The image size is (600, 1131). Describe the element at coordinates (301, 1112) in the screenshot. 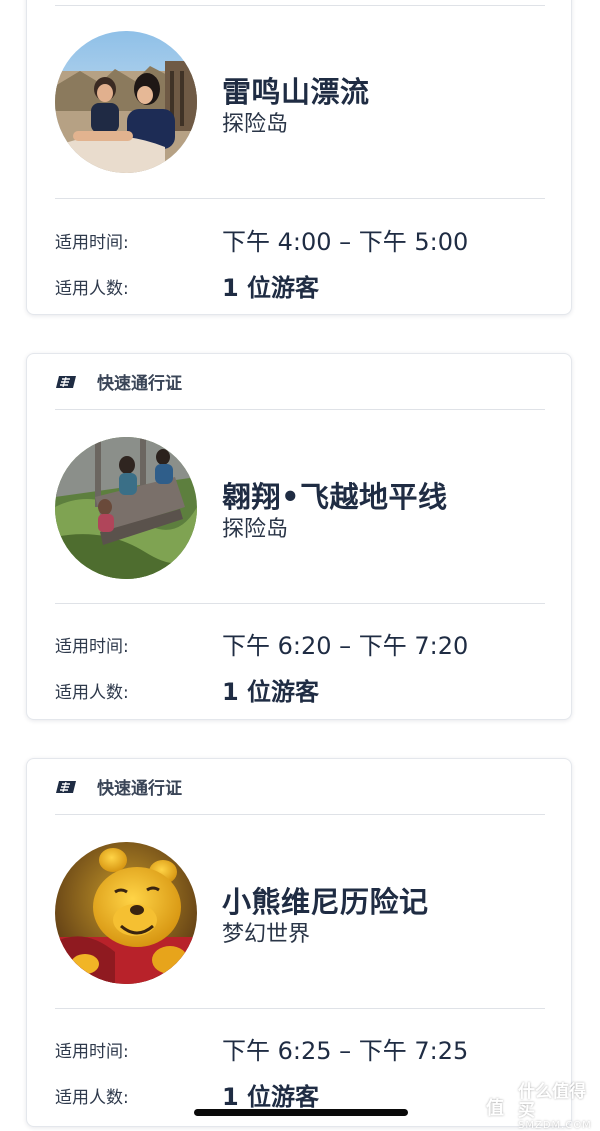

I see `home-indicator` at that location.